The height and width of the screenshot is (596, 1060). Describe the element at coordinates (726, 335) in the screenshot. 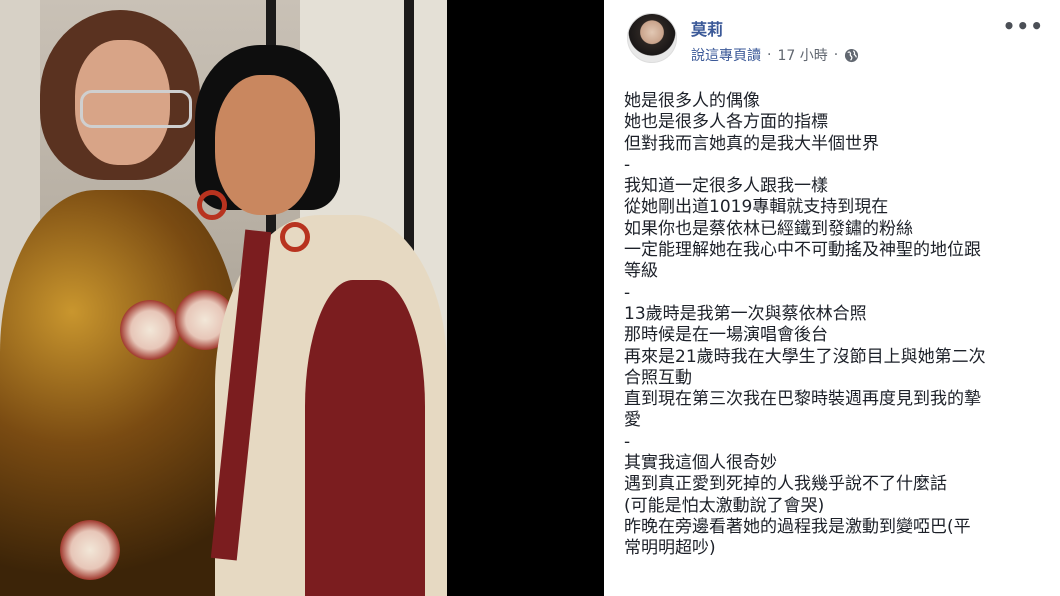

I see `post-body-line: 那時候是在一場演唱會後台` at that location.